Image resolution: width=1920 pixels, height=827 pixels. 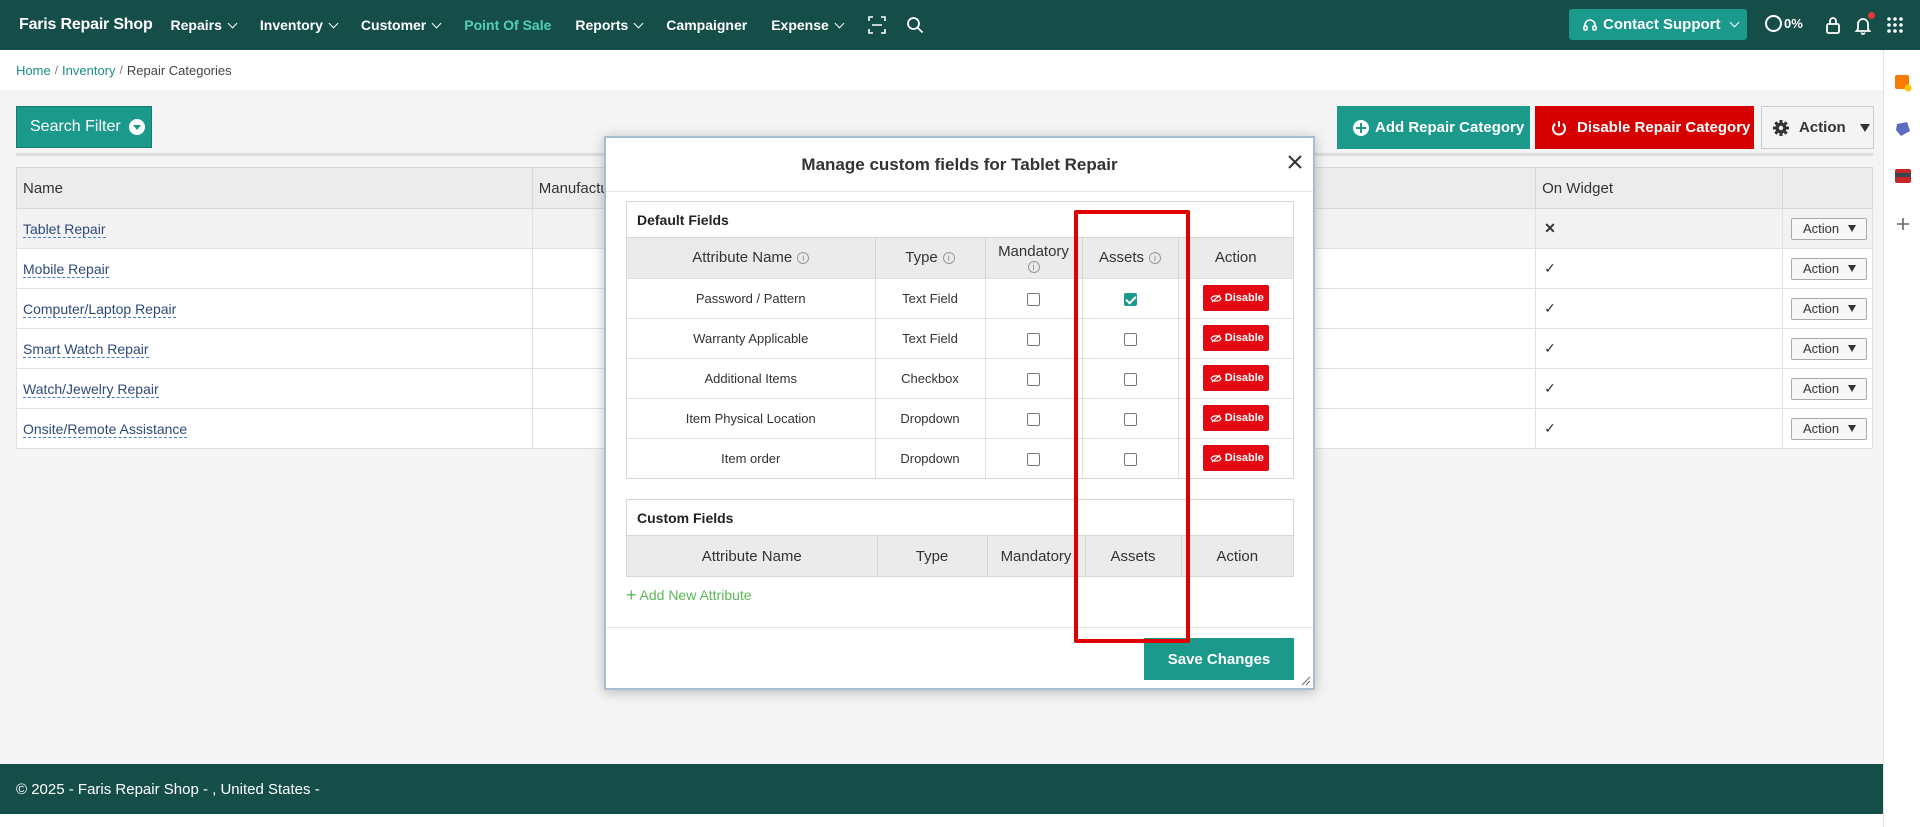 I want to click on nav-customer-label: Customer, so click(x=393, y=25).